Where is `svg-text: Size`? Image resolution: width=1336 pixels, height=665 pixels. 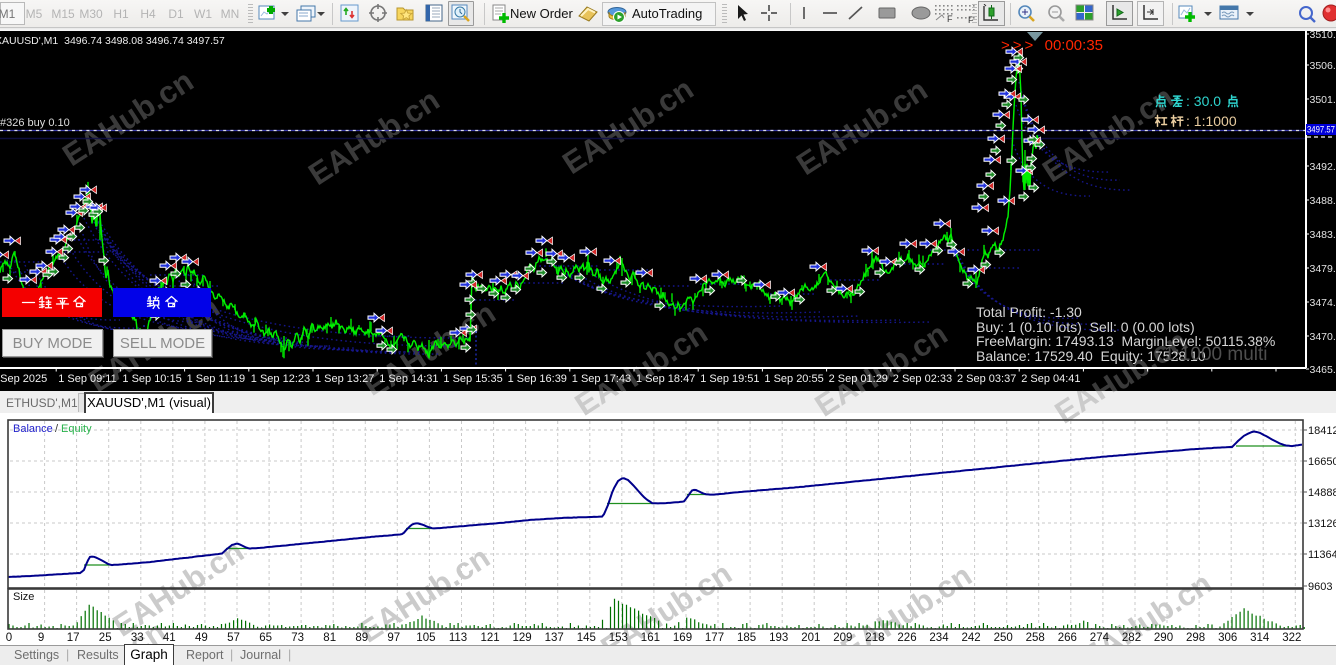
svg-text: Size is located at coordinates (23, 597).